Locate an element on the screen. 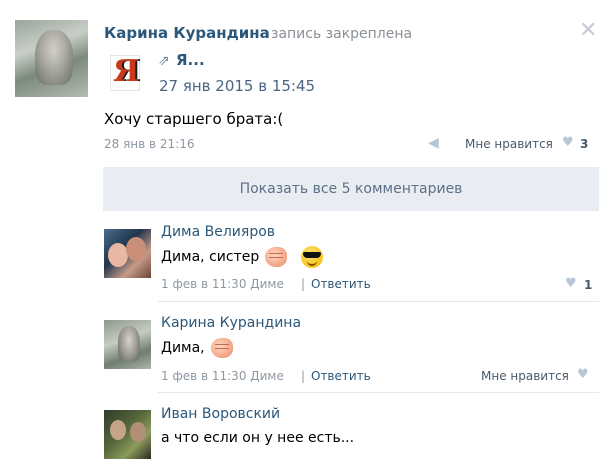 This screenshot has height=459, width=616. comment-text-row: Дима, is located at coordinates (197, 348).